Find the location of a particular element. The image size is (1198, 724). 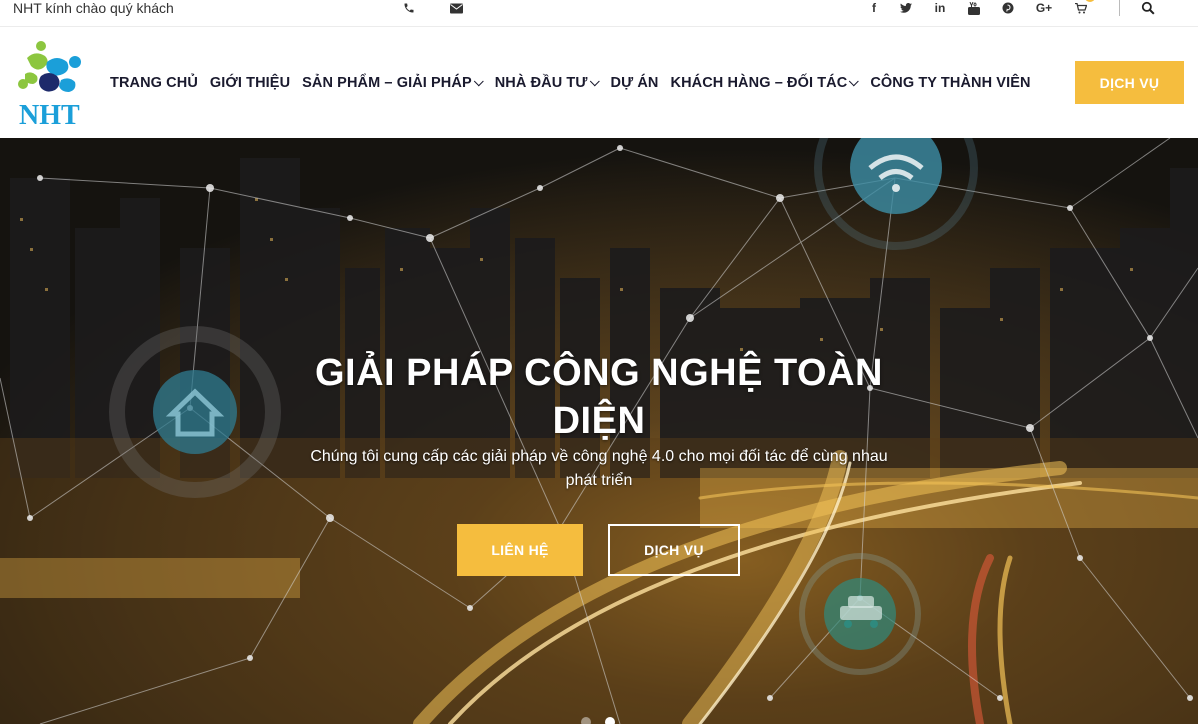

nht-logo: NHT is located at coordinates (54, 85).